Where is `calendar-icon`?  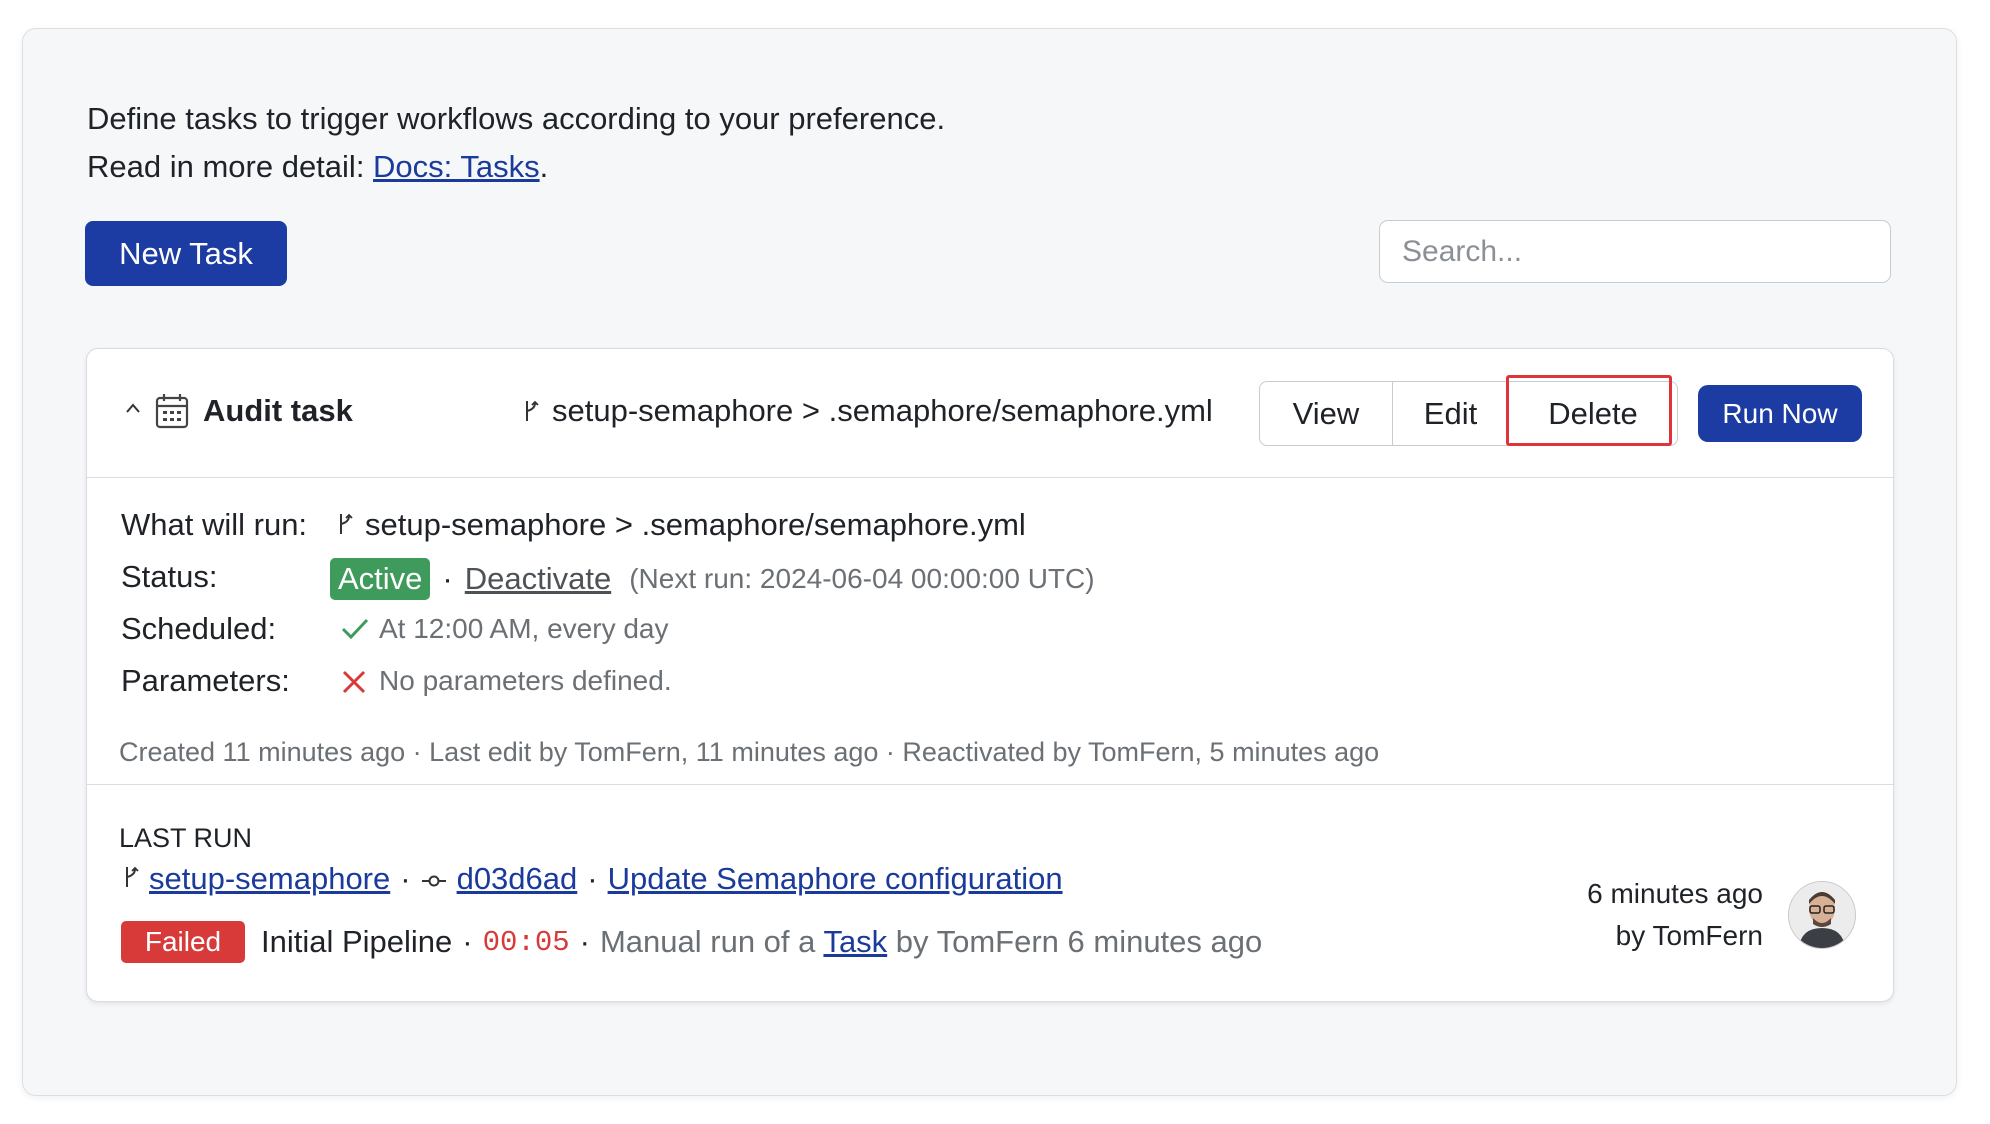
calendar-icon is located at coordinates (172, 413).